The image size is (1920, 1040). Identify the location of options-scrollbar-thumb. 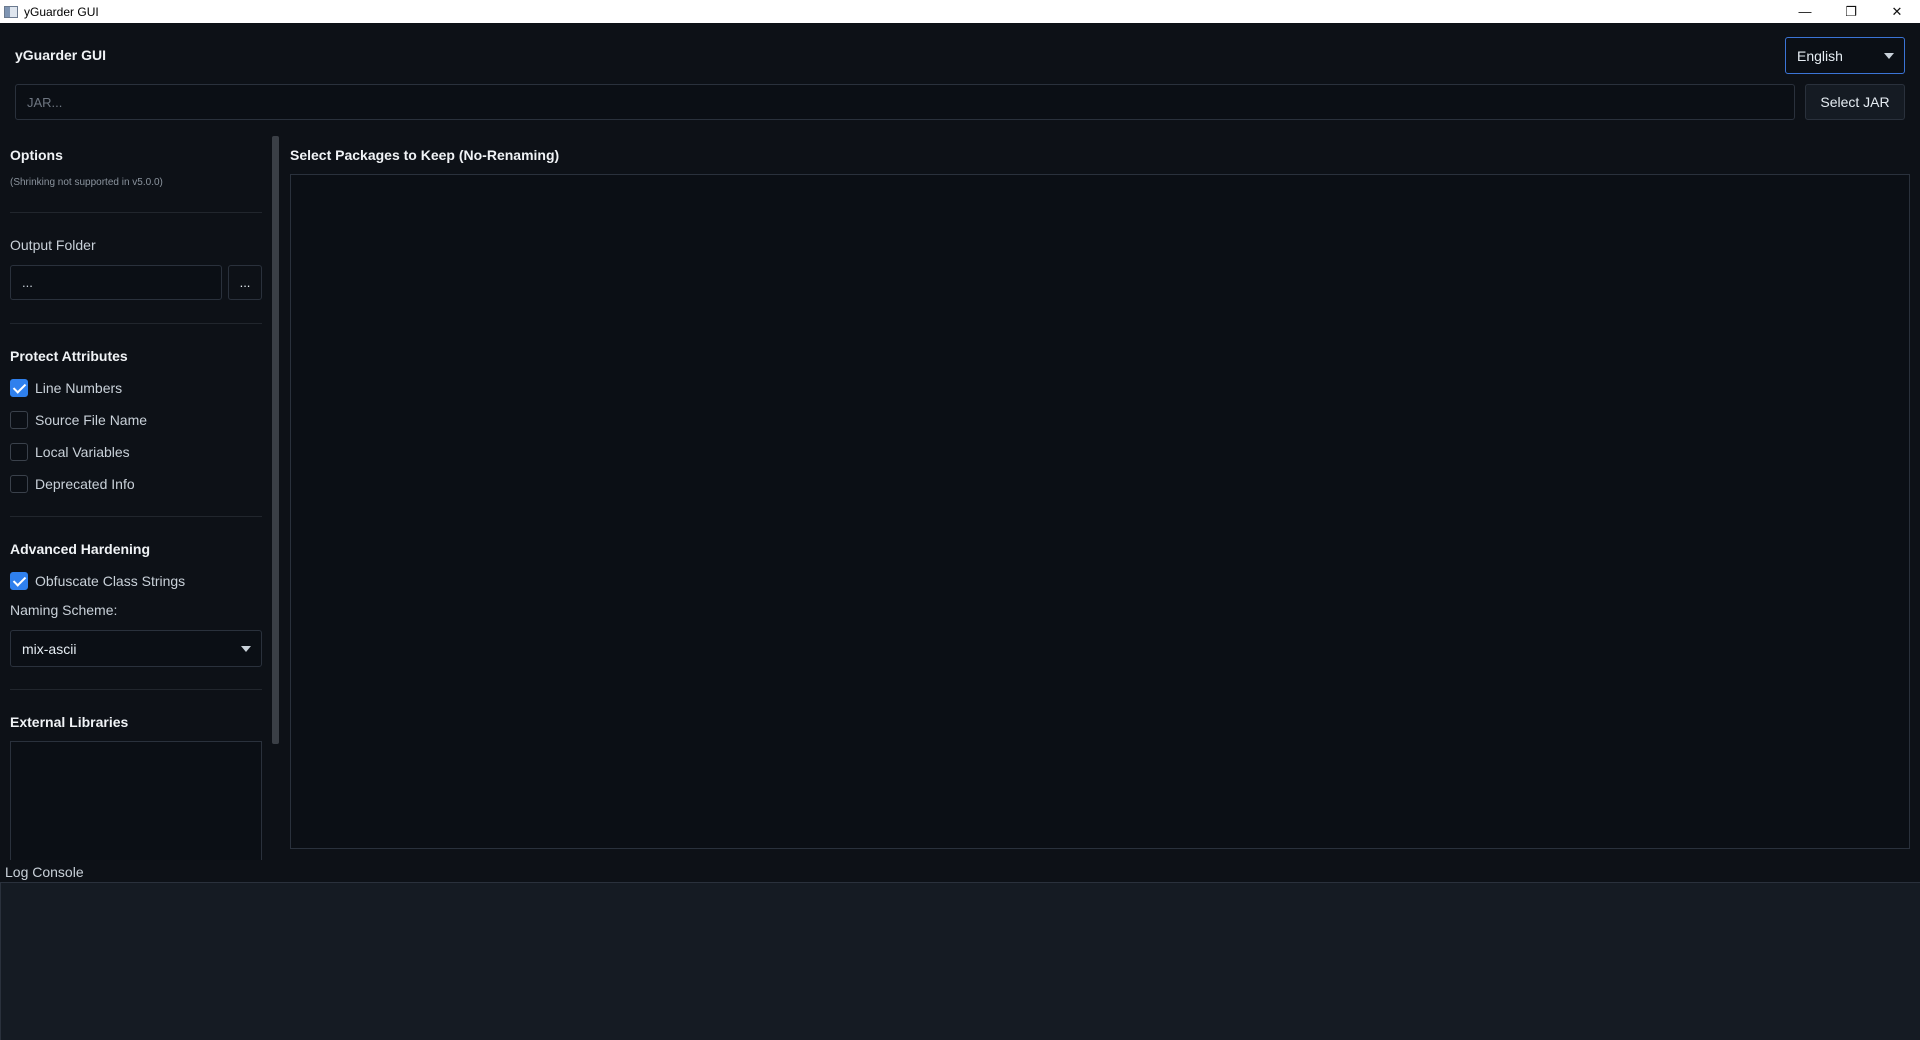
(275, 440).